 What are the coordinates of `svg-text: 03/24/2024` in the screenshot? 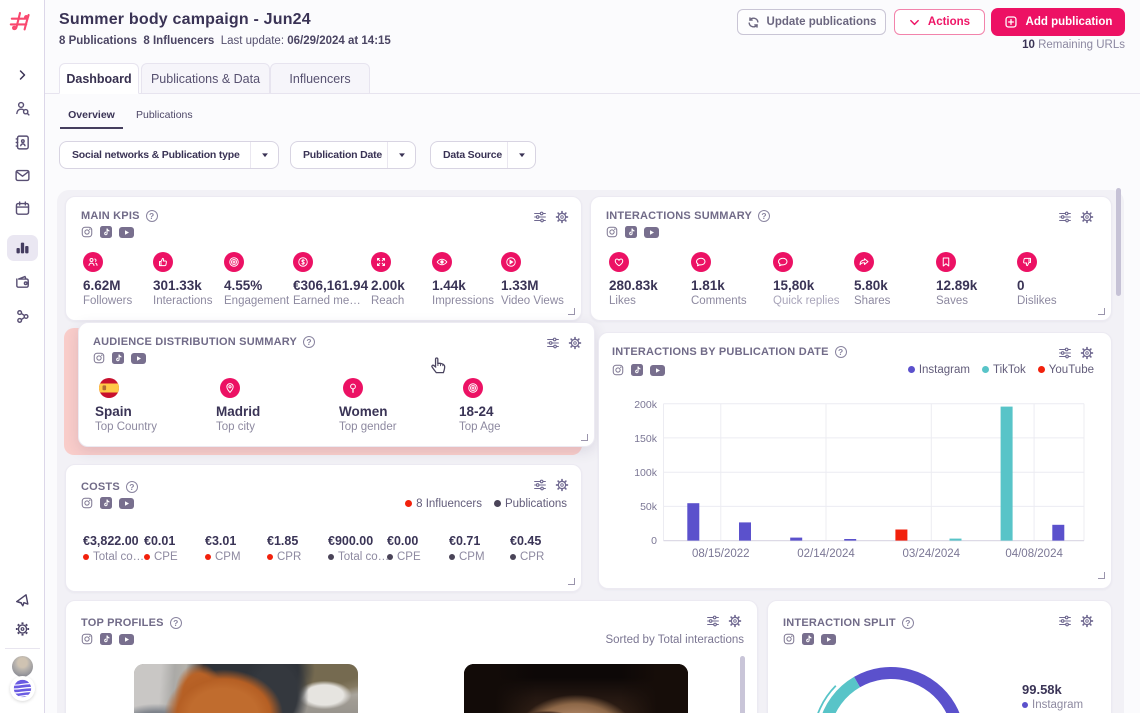 It's located at (932, 554).